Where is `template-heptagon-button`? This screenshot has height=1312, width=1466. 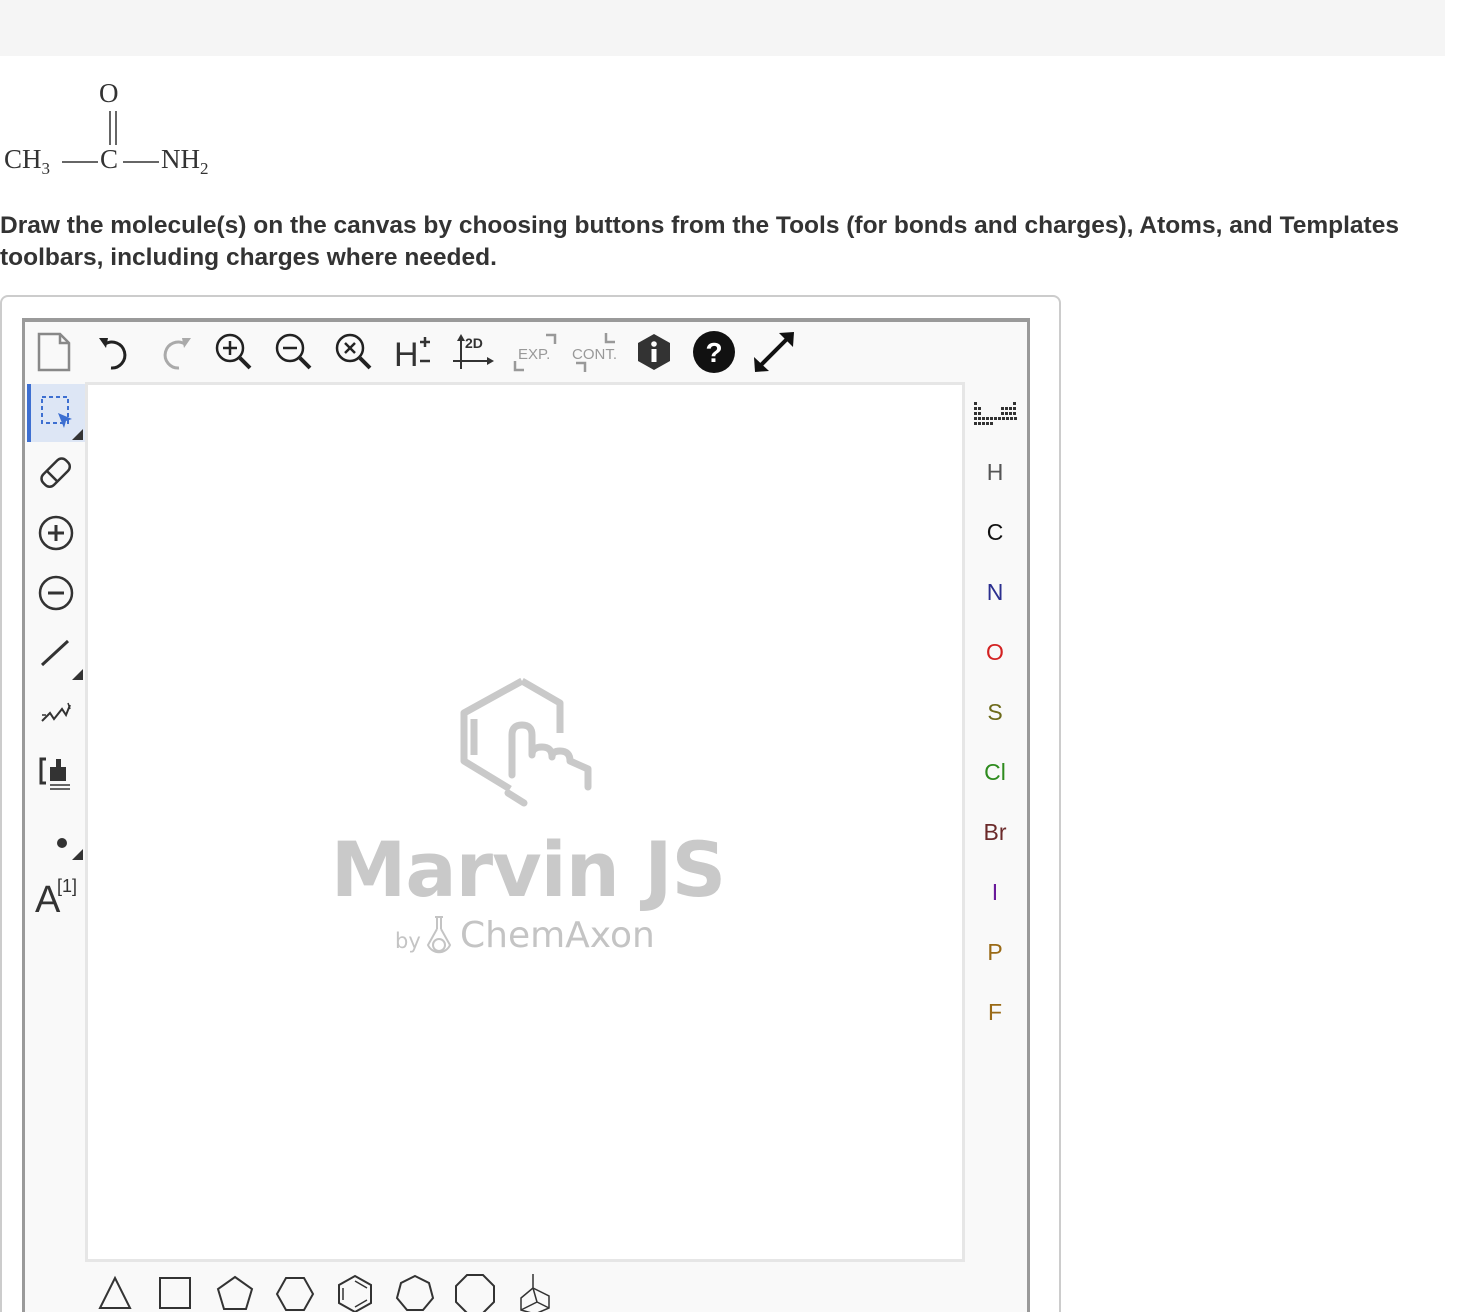 template-heptagon-button is located at coordinates (415, 1292).